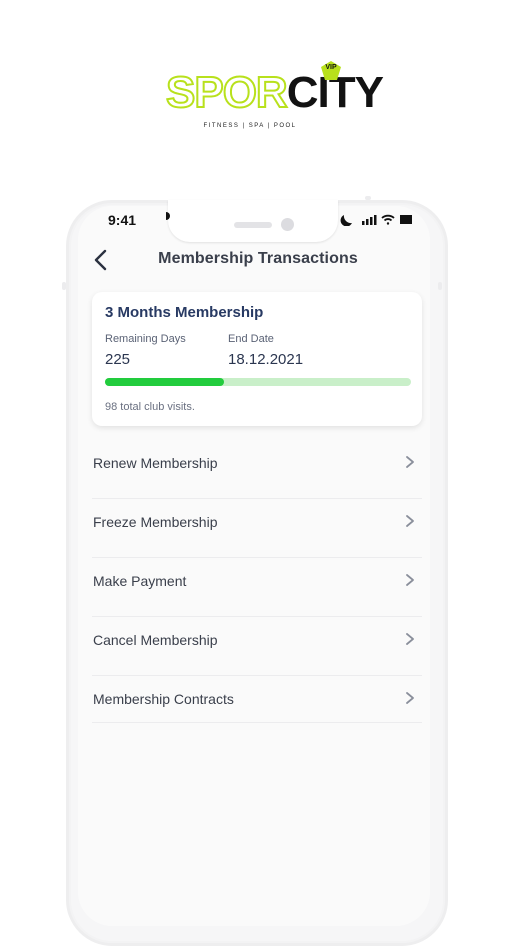 The height and width of the screenshot is (946, 507). Describe the element at coordinates (257, 646) in the screenshot. I see `cancel-membership-item: Cancel Membership` at that location.